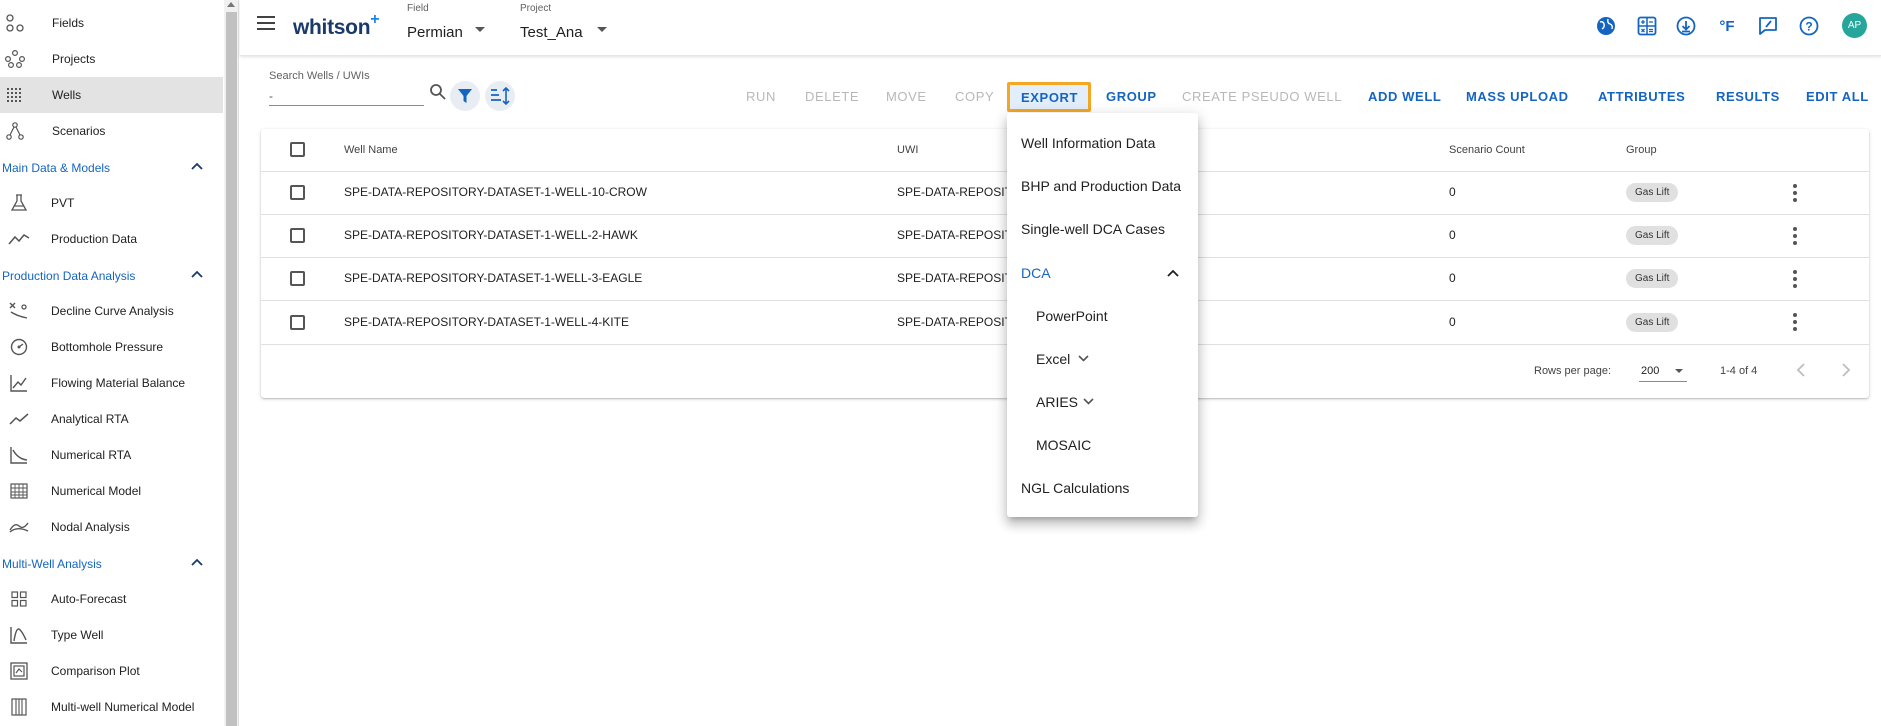  Describe the element at coordinates (111, 564) in the screenshot. I see `section-multi-well-analysis: Multi-Well Analysis` at that location.